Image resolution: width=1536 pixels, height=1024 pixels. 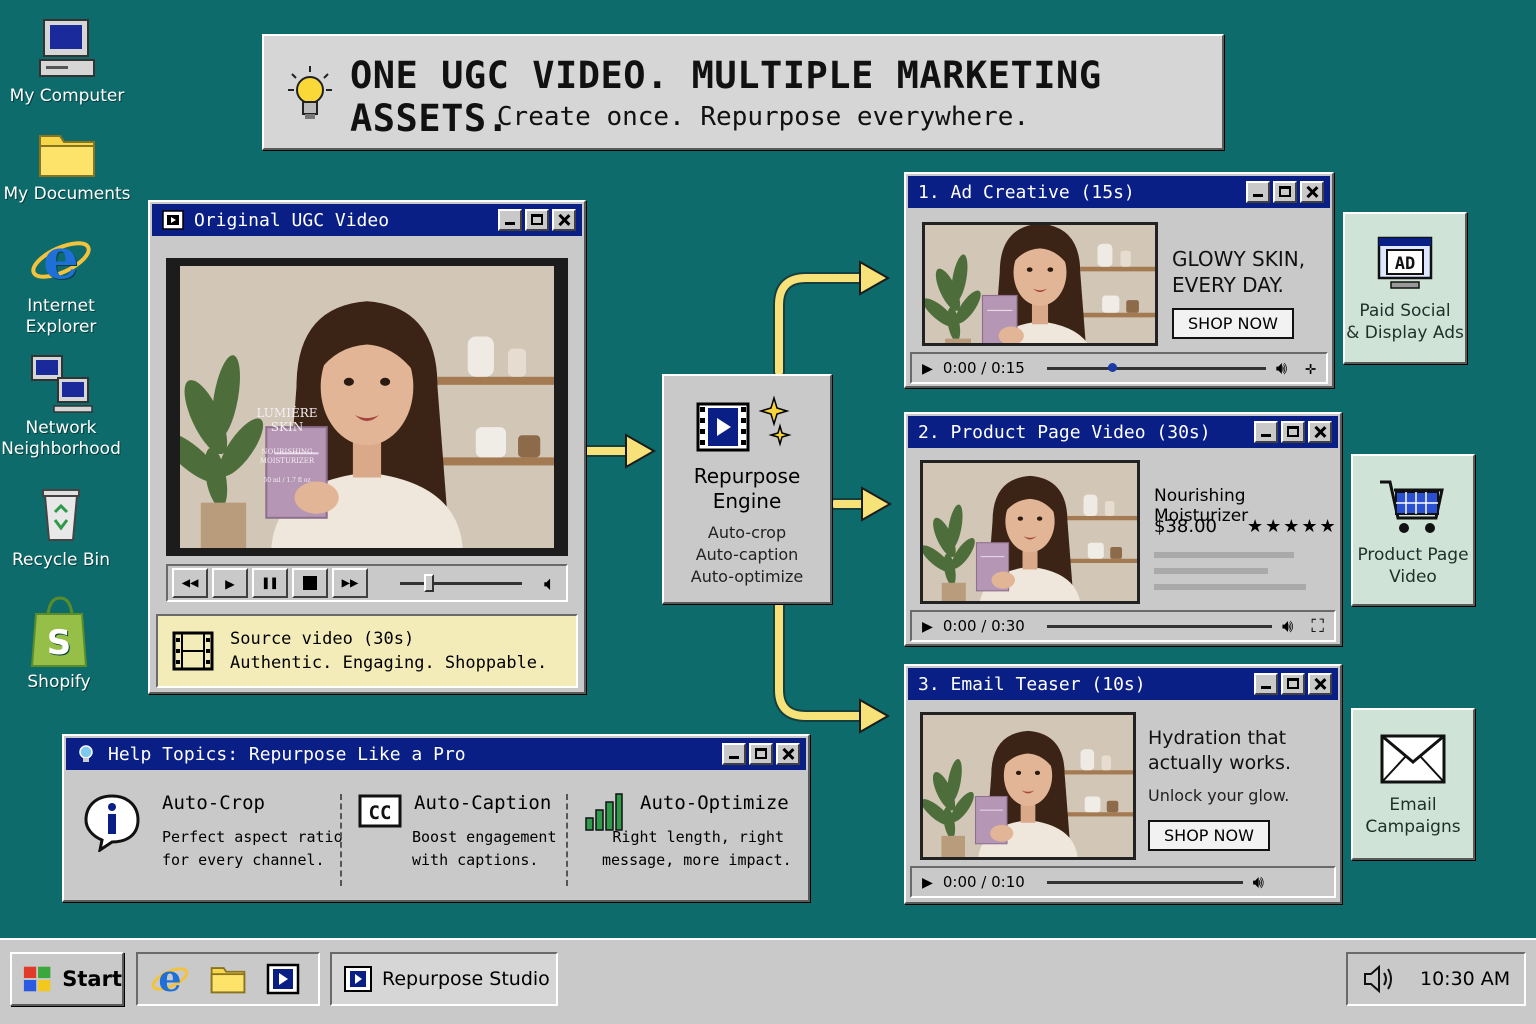 What do you see at coordinates (1030, 532) in the screenshot?
I see `product-video-preview` at bounding box center [1030, 532].